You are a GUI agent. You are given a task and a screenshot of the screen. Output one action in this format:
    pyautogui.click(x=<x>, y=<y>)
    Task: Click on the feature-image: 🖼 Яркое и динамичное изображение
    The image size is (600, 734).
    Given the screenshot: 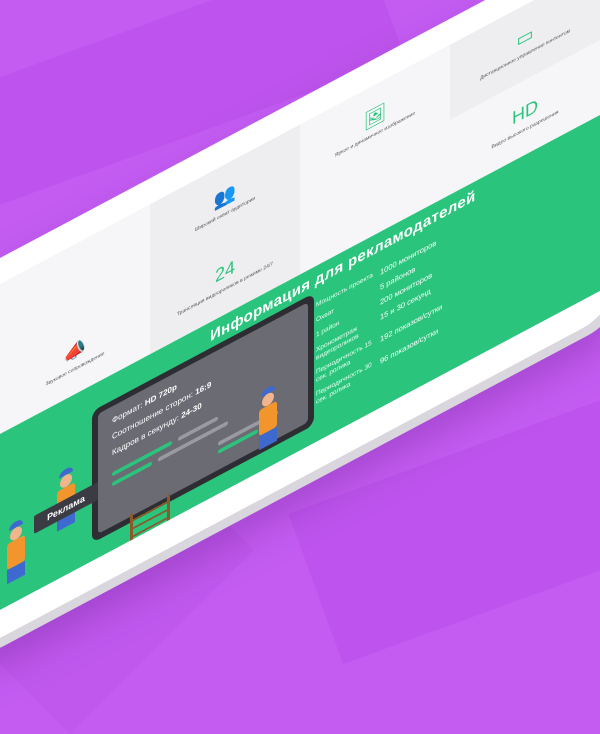 What is the action you would take?
    pyautogui.click(x=375, y=122)
    